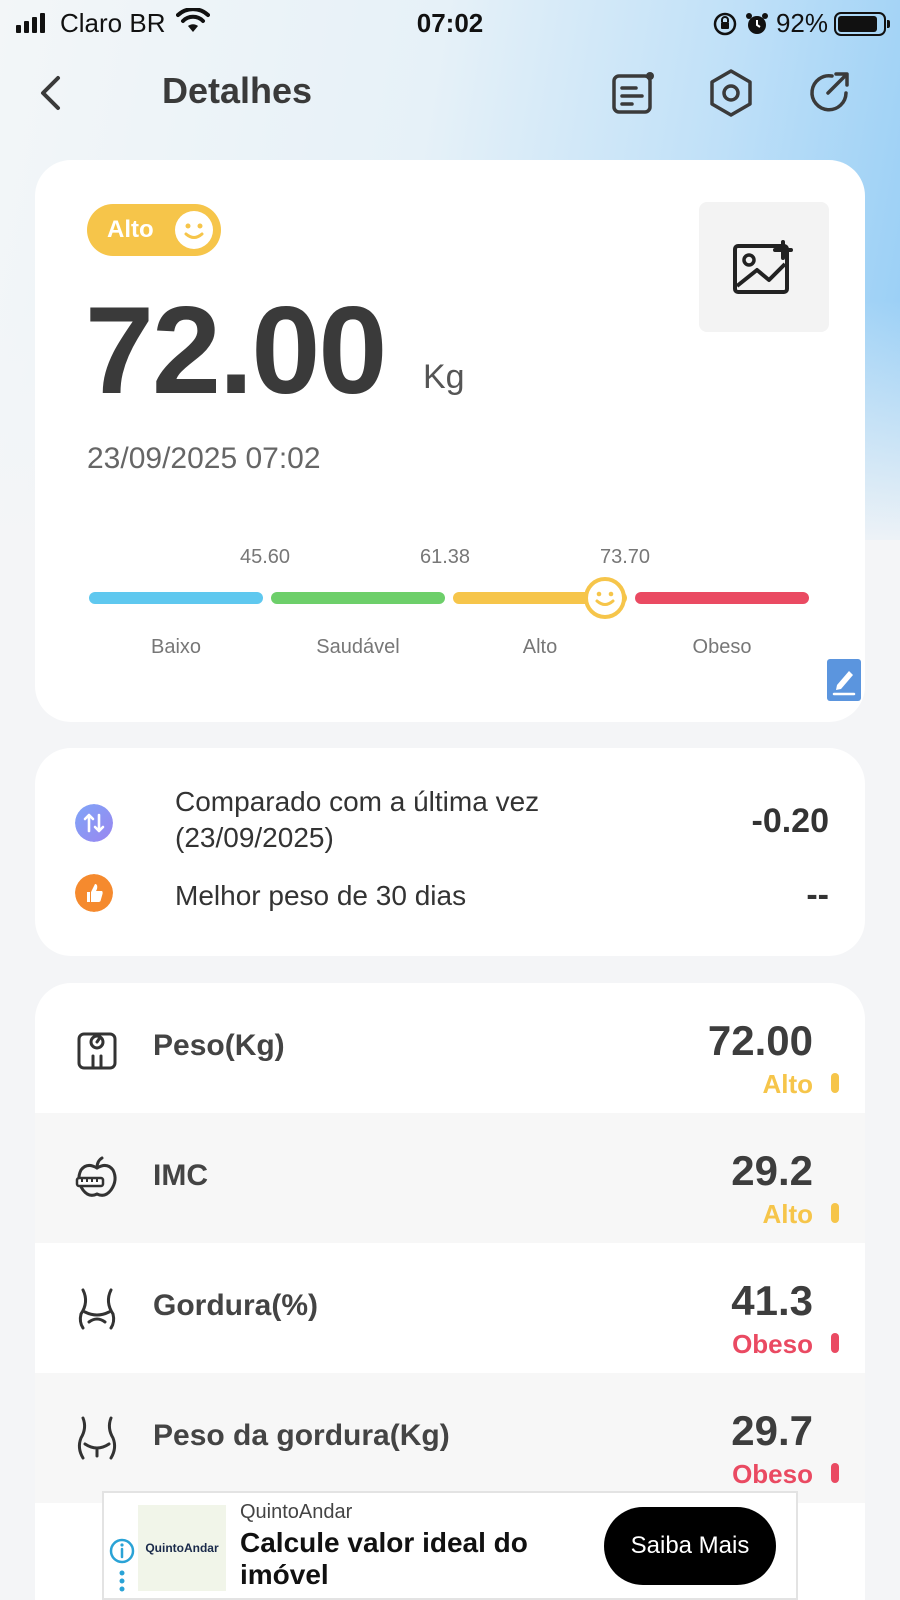 The image size is (900, 1600). What do you see at coordinates (96, 1176) in the screenshot?
I see `apple-tape-icon` at bounding box center [96, 1176].